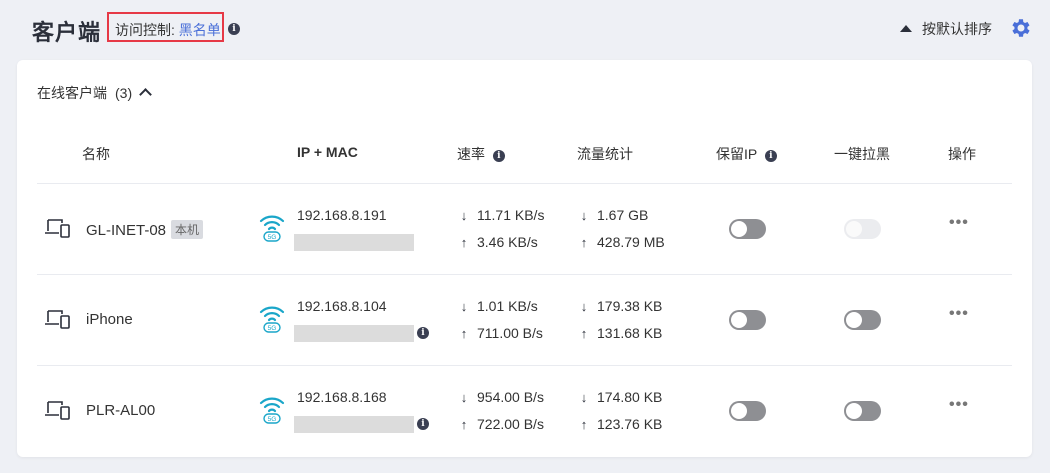 This screenshot has height=473, width=1050. Describe the element at coordinates (471, 154) in the screenshot. I see `col-header-rate-label: 速率` at that location.